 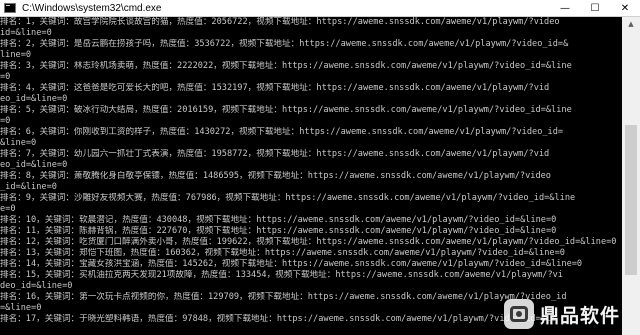 What do you see at coordinates (18, 143) in the screenshot?
I see `console-line: &line=0` at bounding box center [18, 143].